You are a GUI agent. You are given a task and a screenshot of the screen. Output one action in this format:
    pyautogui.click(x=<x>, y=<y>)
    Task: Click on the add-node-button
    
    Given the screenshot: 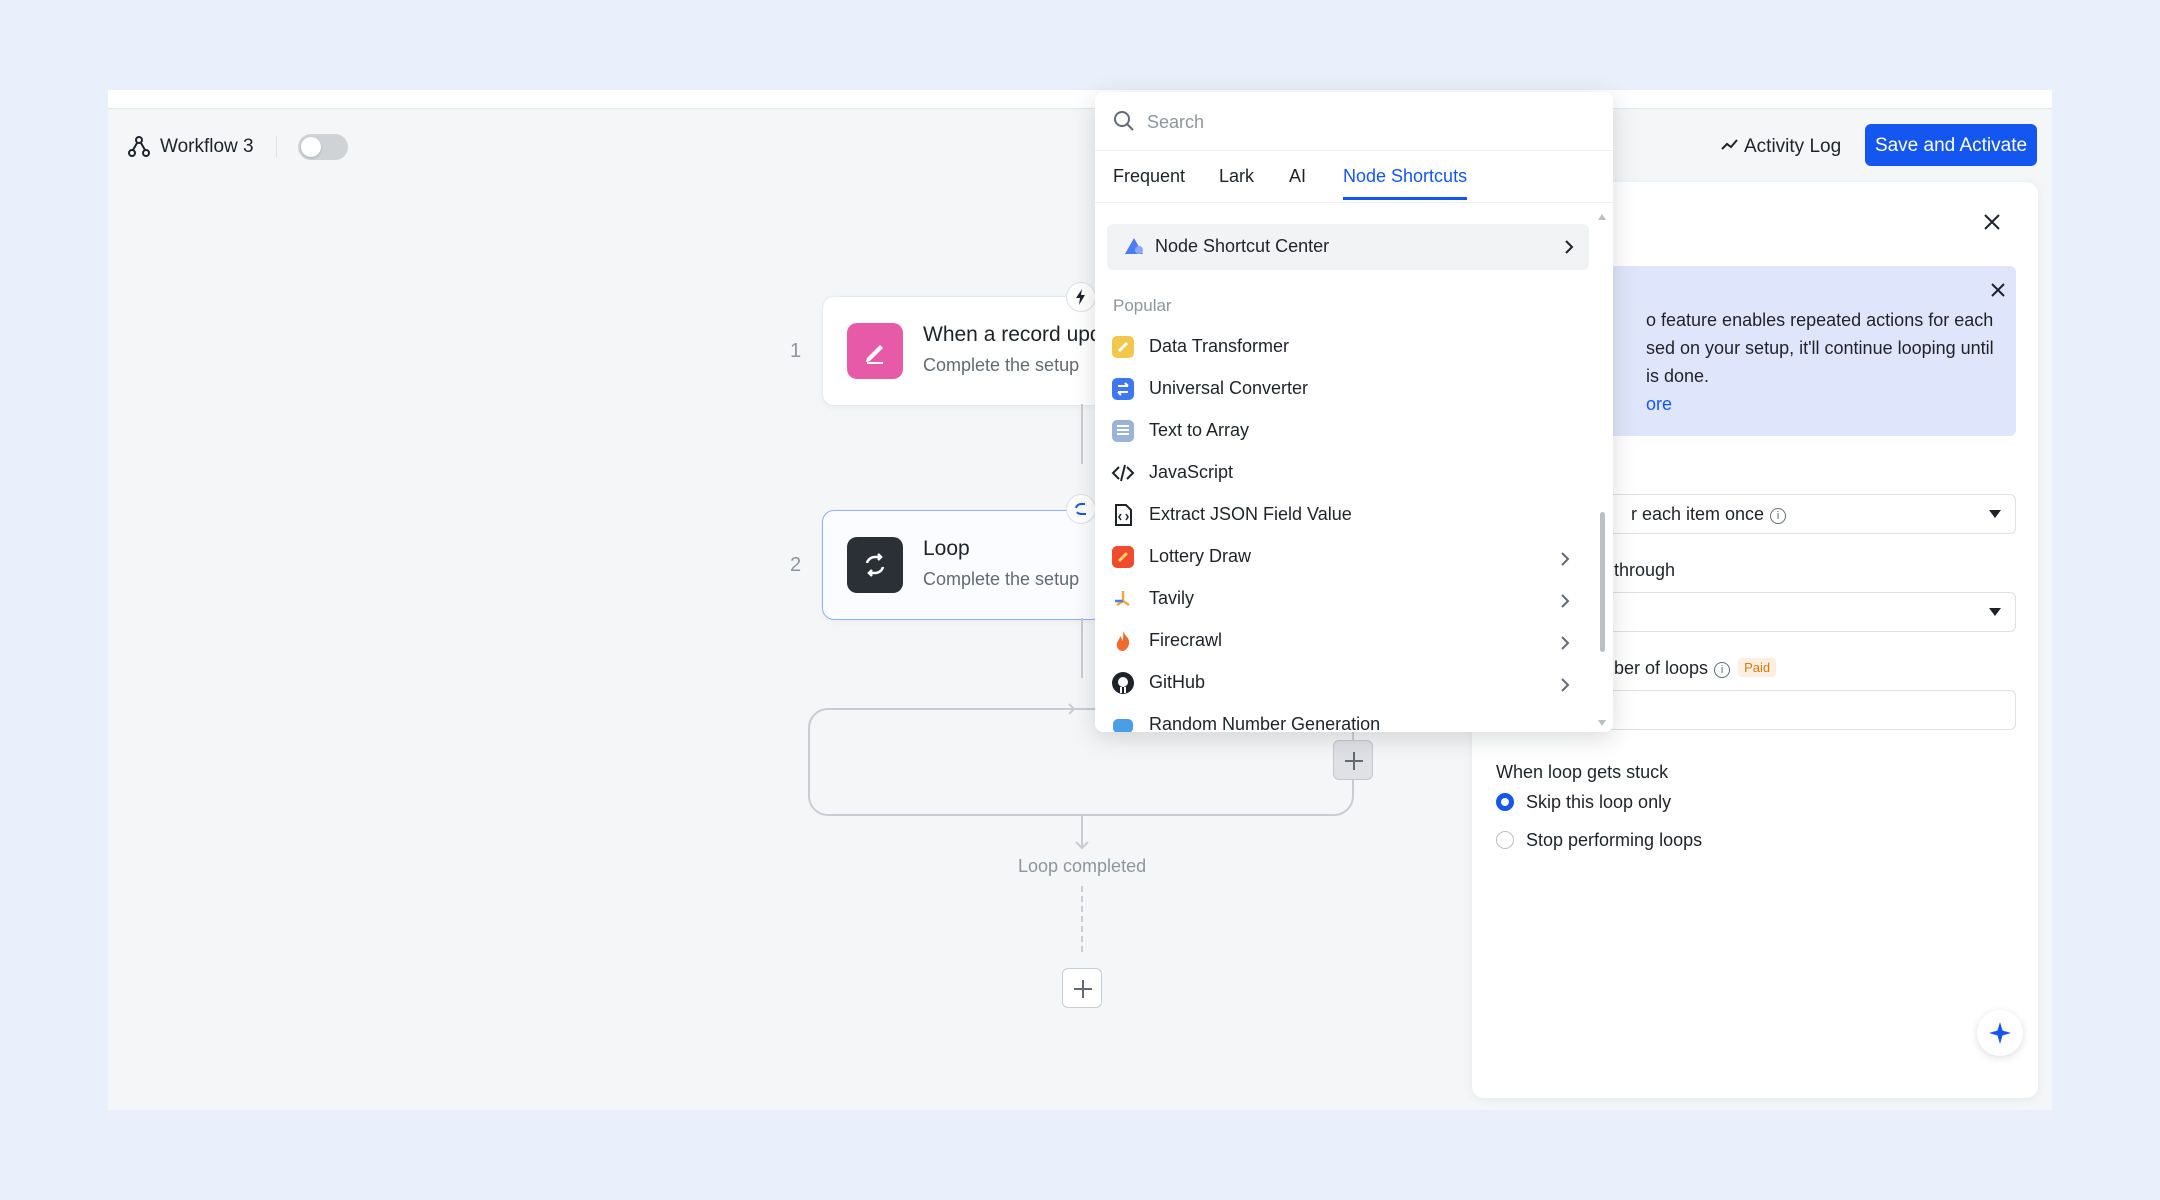 What is the action you would take?
    pyautogui.click(x=1082, y=988)
    